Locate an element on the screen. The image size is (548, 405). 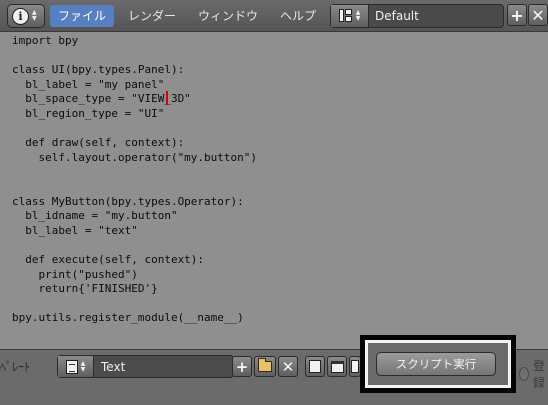
text-browse-button: ▲ ▼ is located at coordinates (76, 366).